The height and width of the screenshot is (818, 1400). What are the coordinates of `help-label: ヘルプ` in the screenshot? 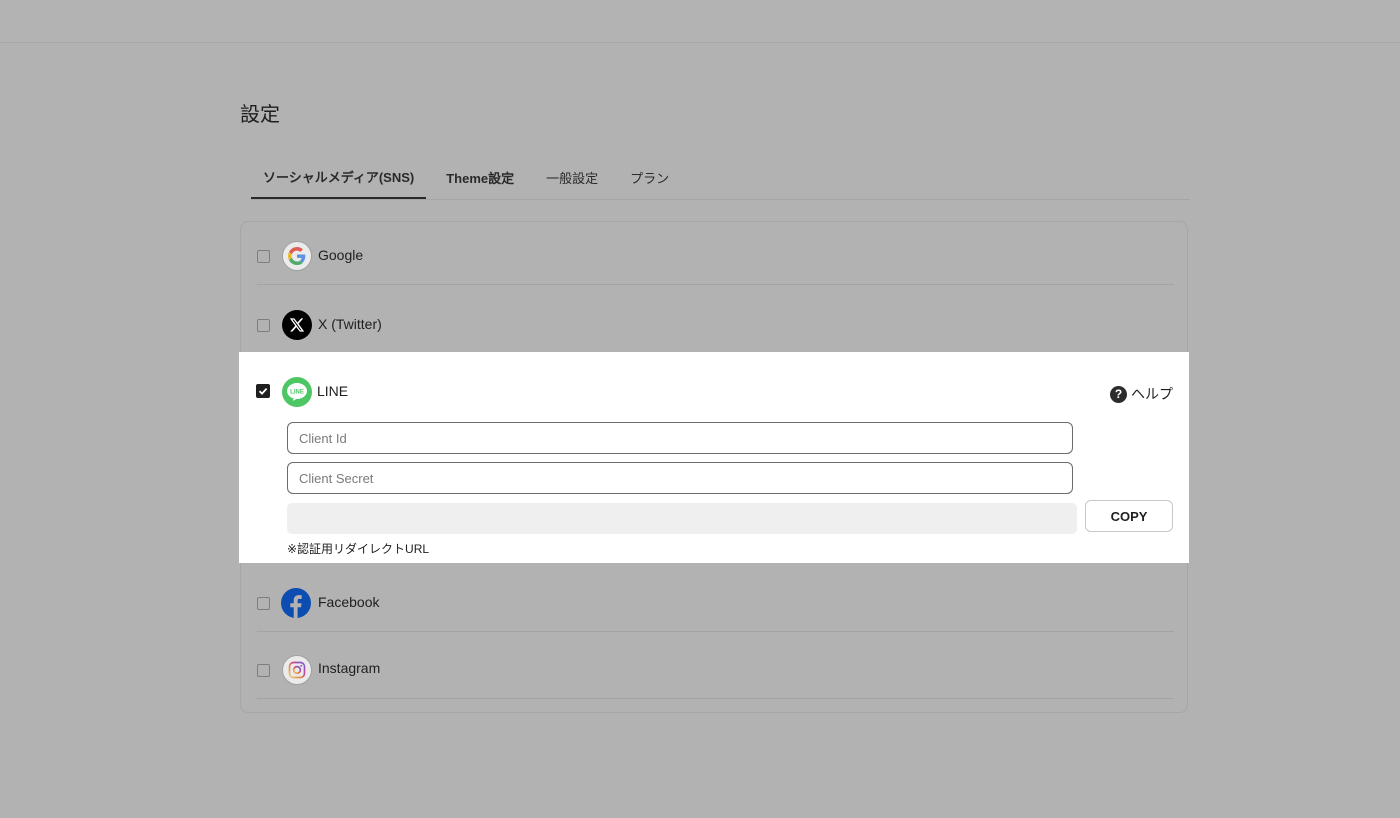 It's located at (1152, 394).